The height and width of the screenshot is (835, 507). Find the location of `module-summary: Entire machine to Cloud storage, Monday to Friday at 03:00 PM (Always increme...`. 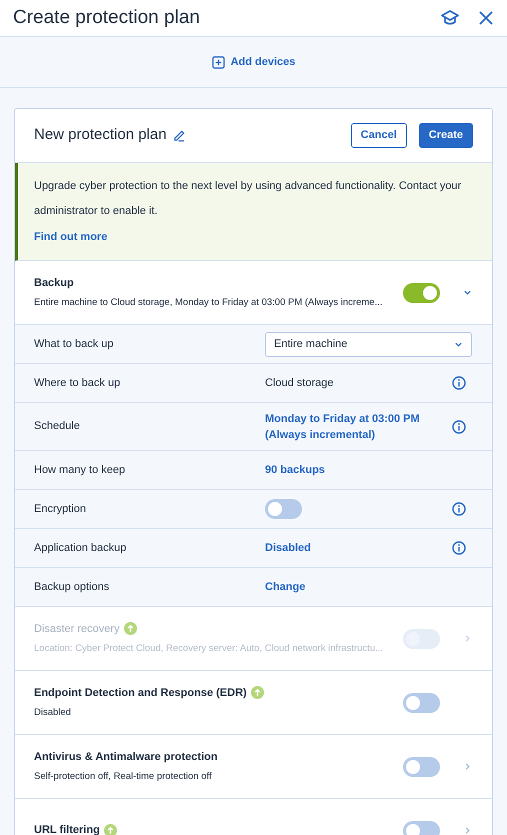

module-summary: Entire machine to Cloud storage, Monday to Friday at 03:00 PM (Always increme... is located at coordinates (208, 303).